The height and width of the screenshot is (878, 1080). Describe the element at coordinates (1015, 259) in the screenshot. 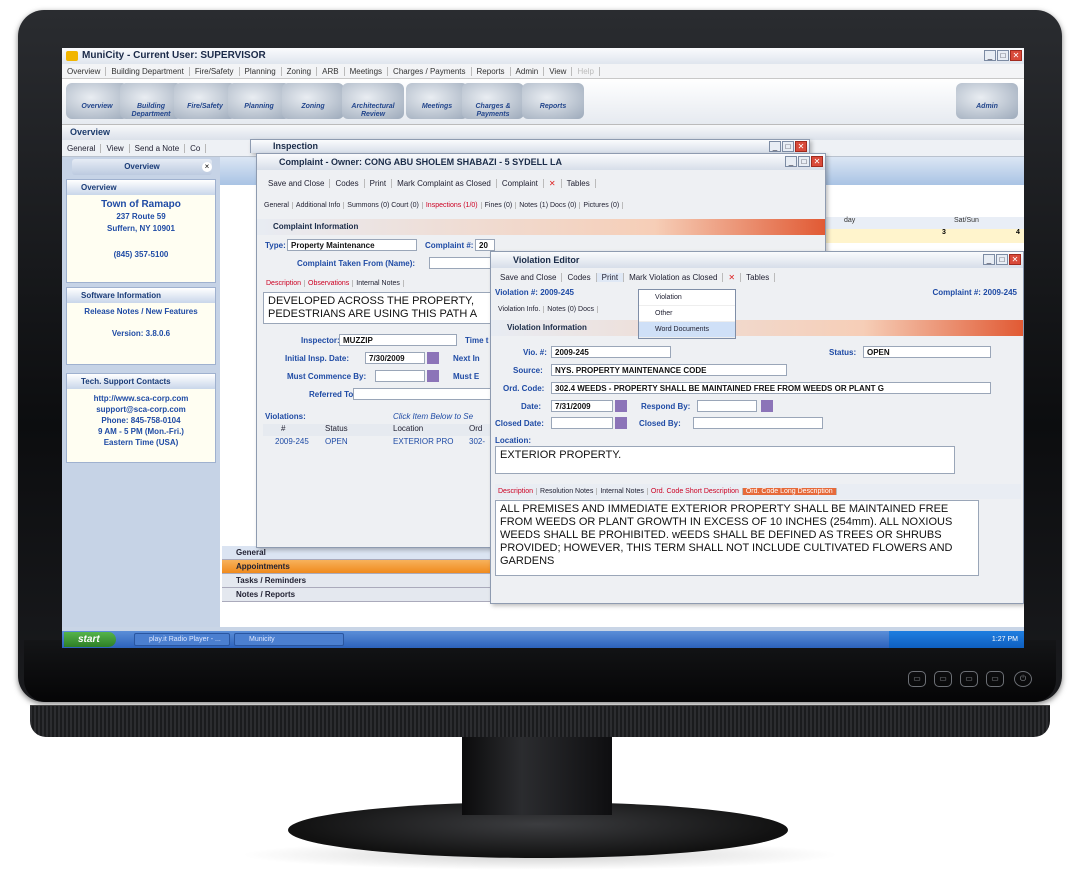

I see `violation-close-icon: ✕` at that location.